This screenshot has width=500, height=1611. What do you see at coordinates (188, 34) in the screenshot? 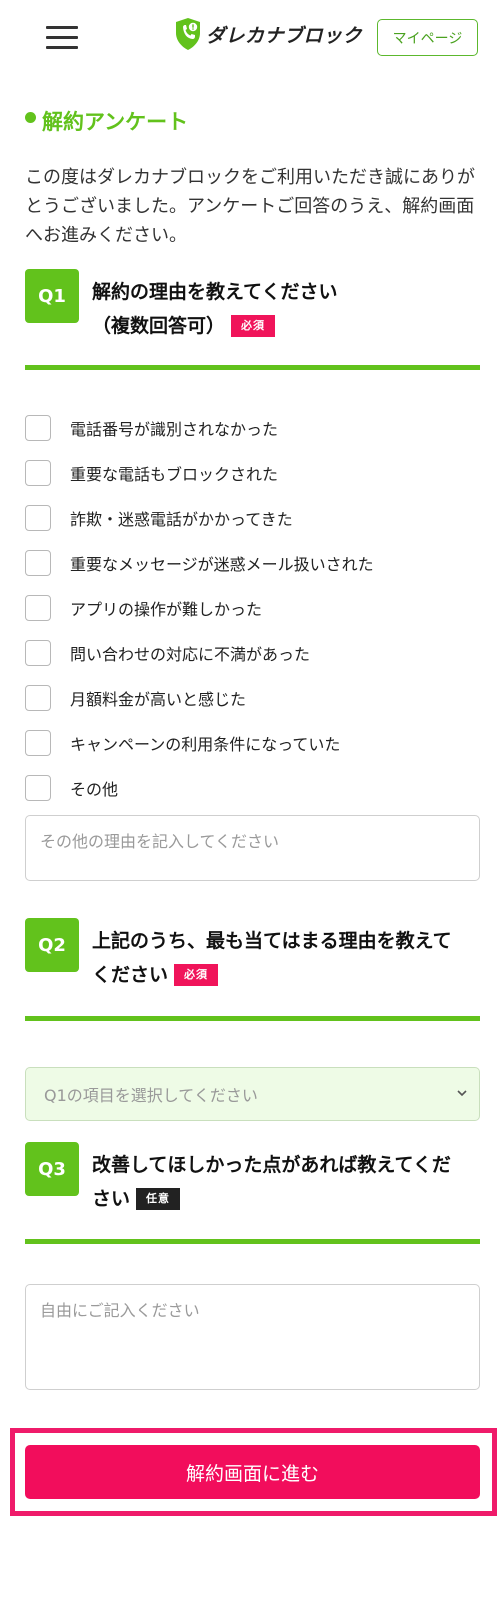
I see `shield-phone-icon` at bounding box center [188, 34].